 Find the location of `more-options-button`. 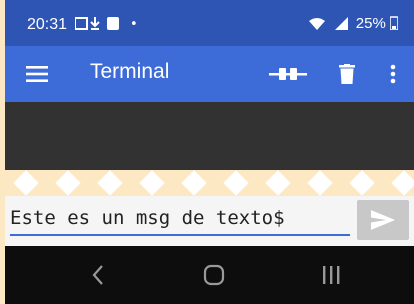

more-options-button is located at coordinates (393, 74).